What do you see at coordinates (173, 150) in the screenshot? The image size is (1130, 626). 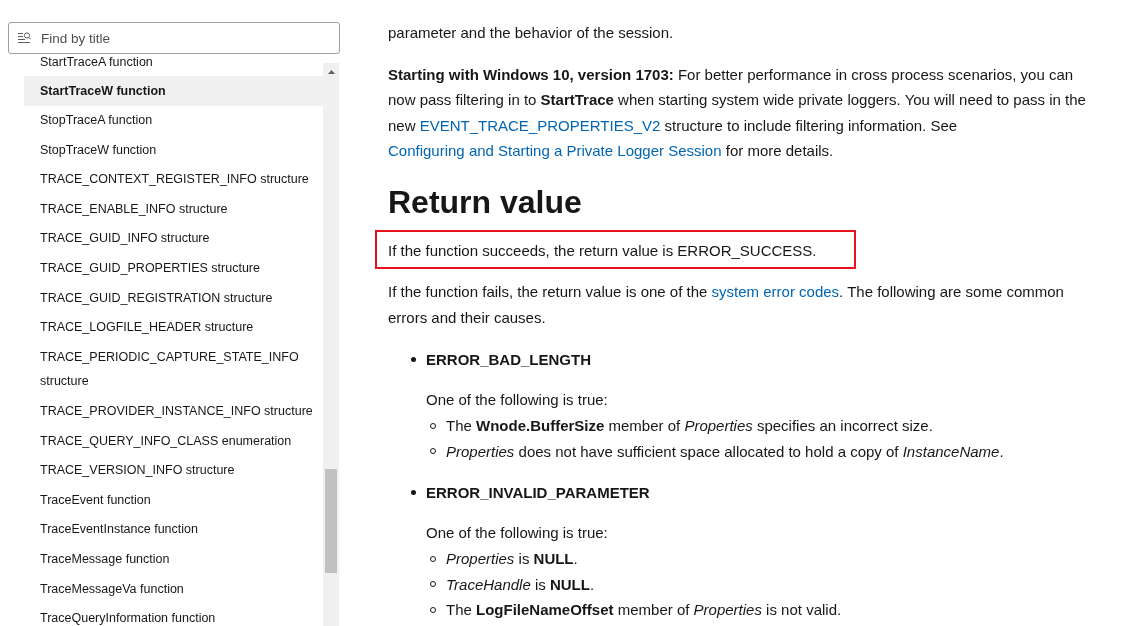 I see `toc-item: StopTraceW function` at bounding box center [173, 150].